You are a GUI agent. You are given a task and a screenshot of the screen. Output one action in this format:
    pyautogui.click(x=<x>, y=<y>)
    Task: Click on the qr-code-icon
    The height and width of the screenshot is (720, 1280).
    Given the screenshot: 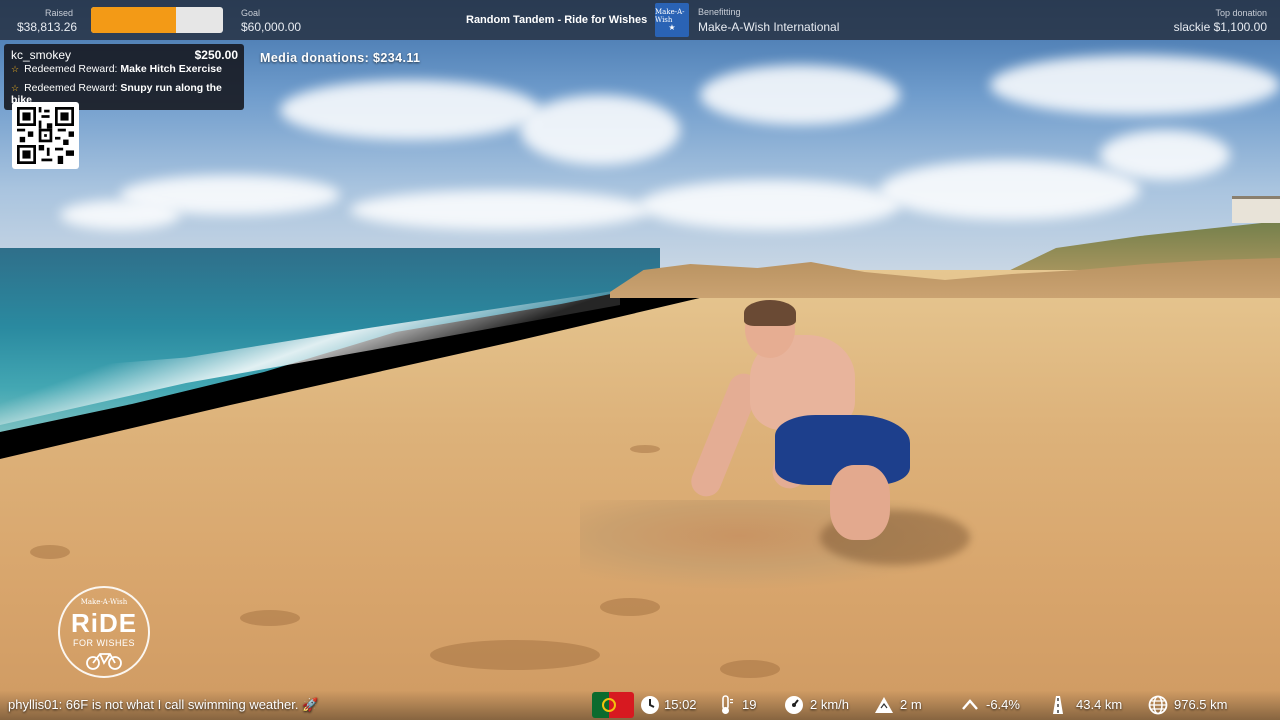 What is the action you would take?
    pyautogui.click(x=45, y=135)
    